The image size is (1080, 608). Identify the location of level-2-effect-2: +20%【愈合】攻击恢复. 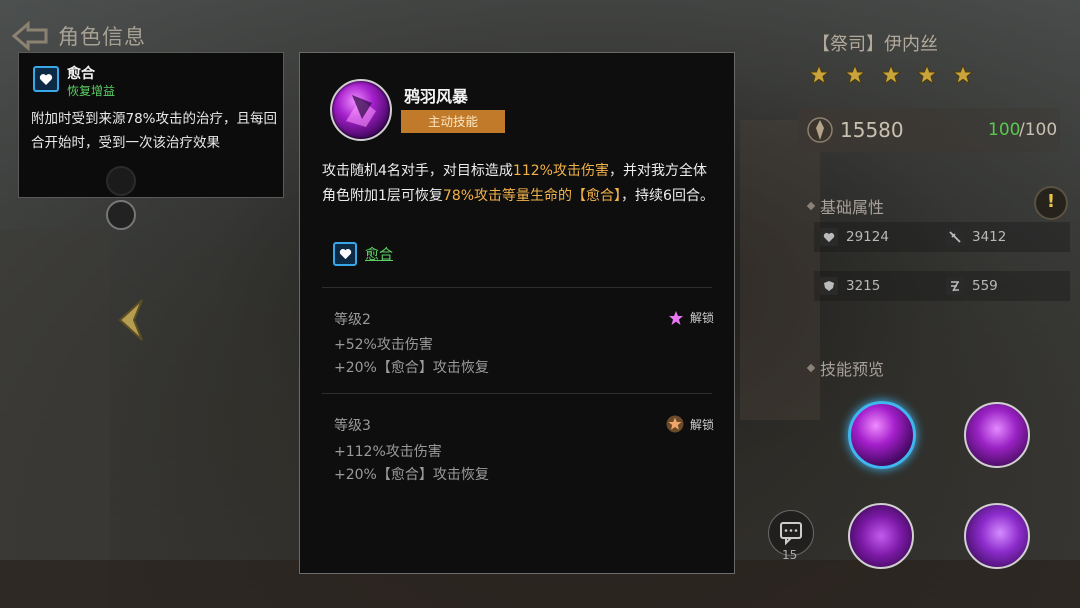
(411, 368).